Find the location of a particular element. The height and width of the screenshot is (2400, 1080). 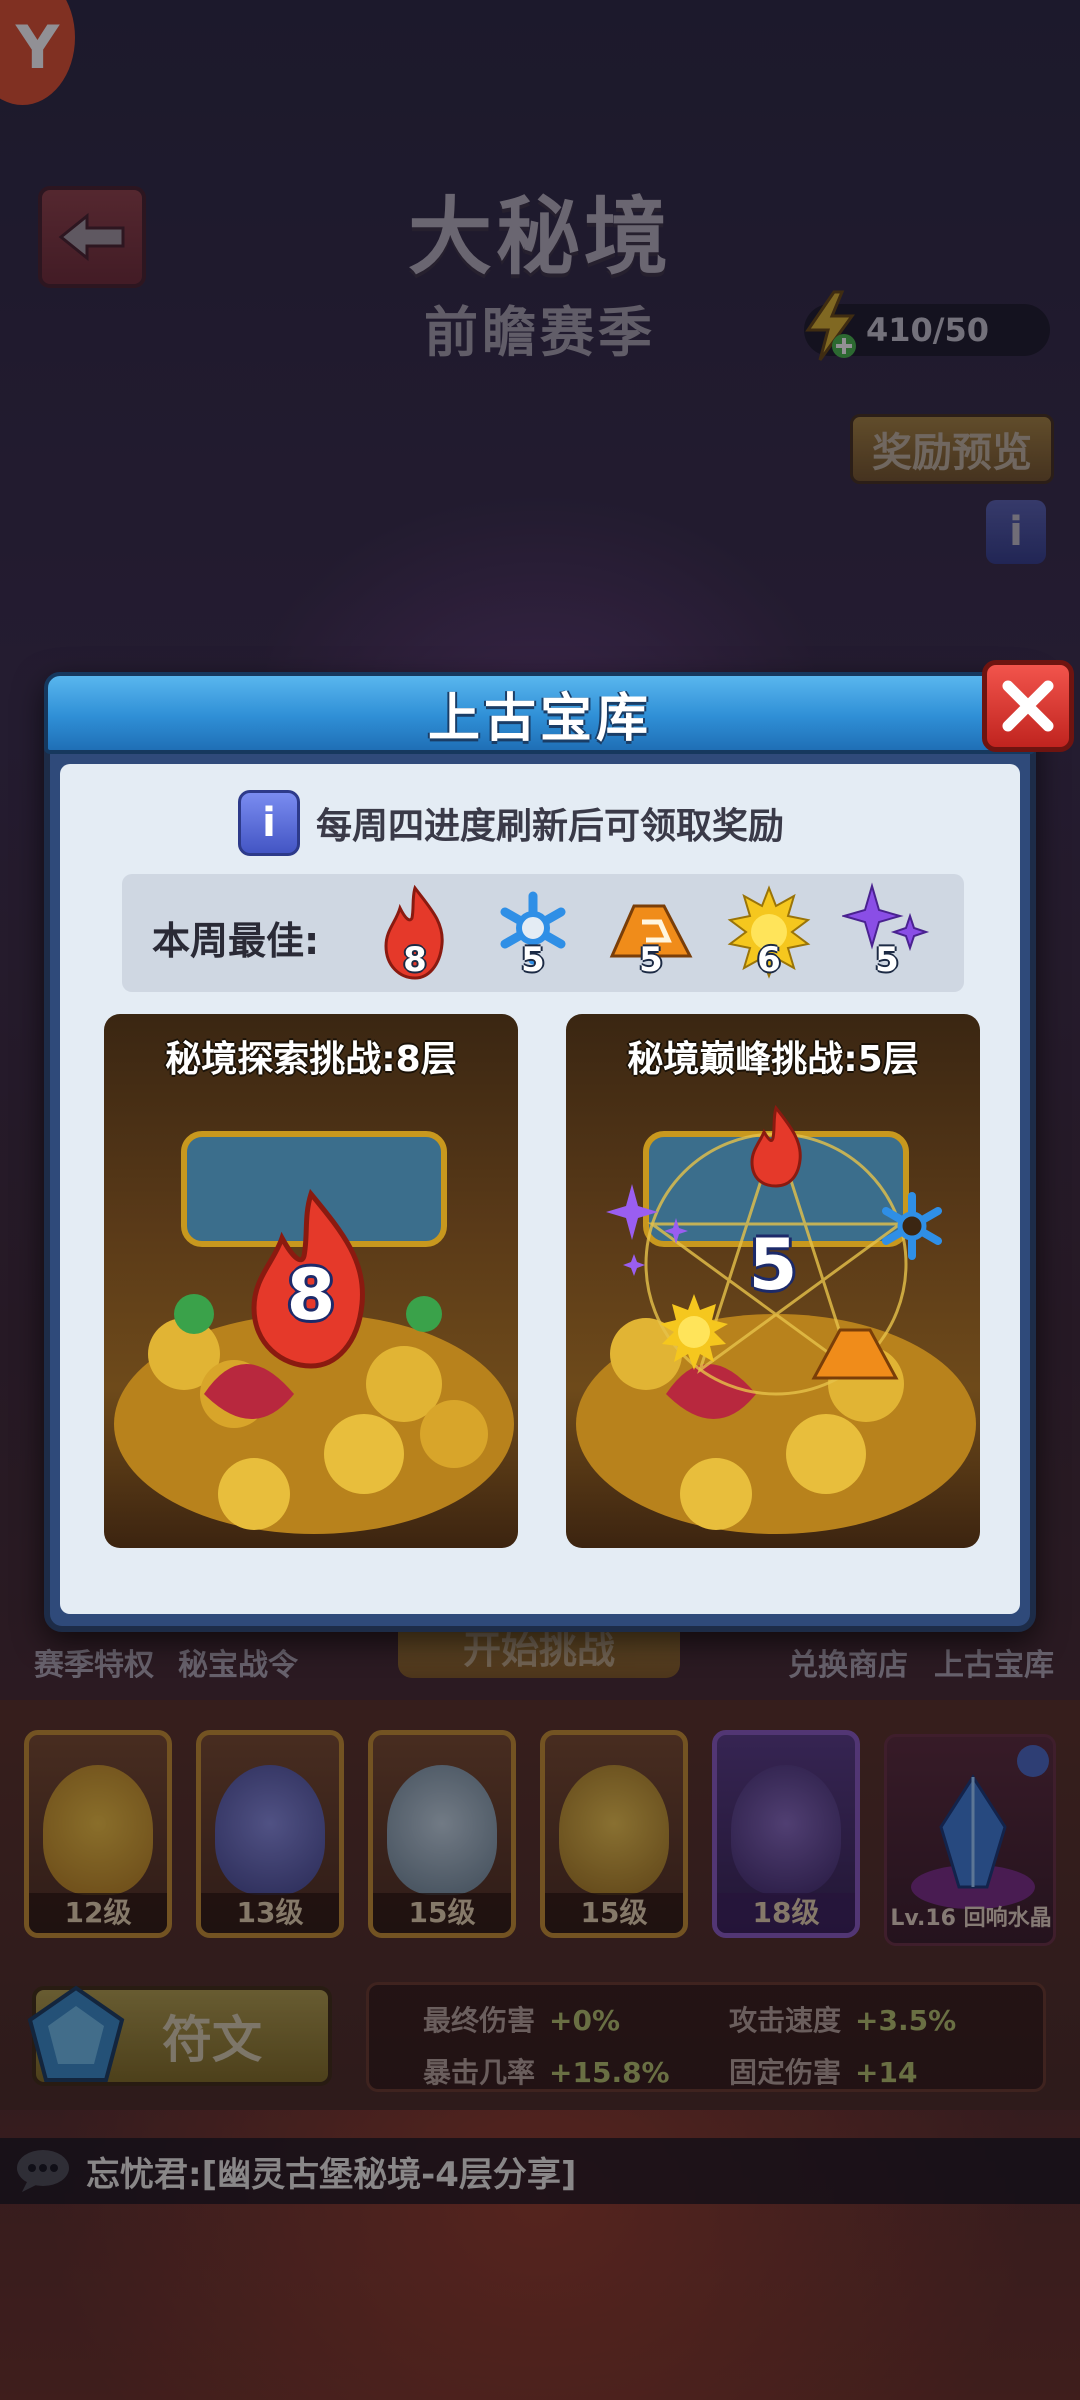

weekly-best-bar: 本周最佳: 8 5 5 6 5 is located at coordinates (543, 933).